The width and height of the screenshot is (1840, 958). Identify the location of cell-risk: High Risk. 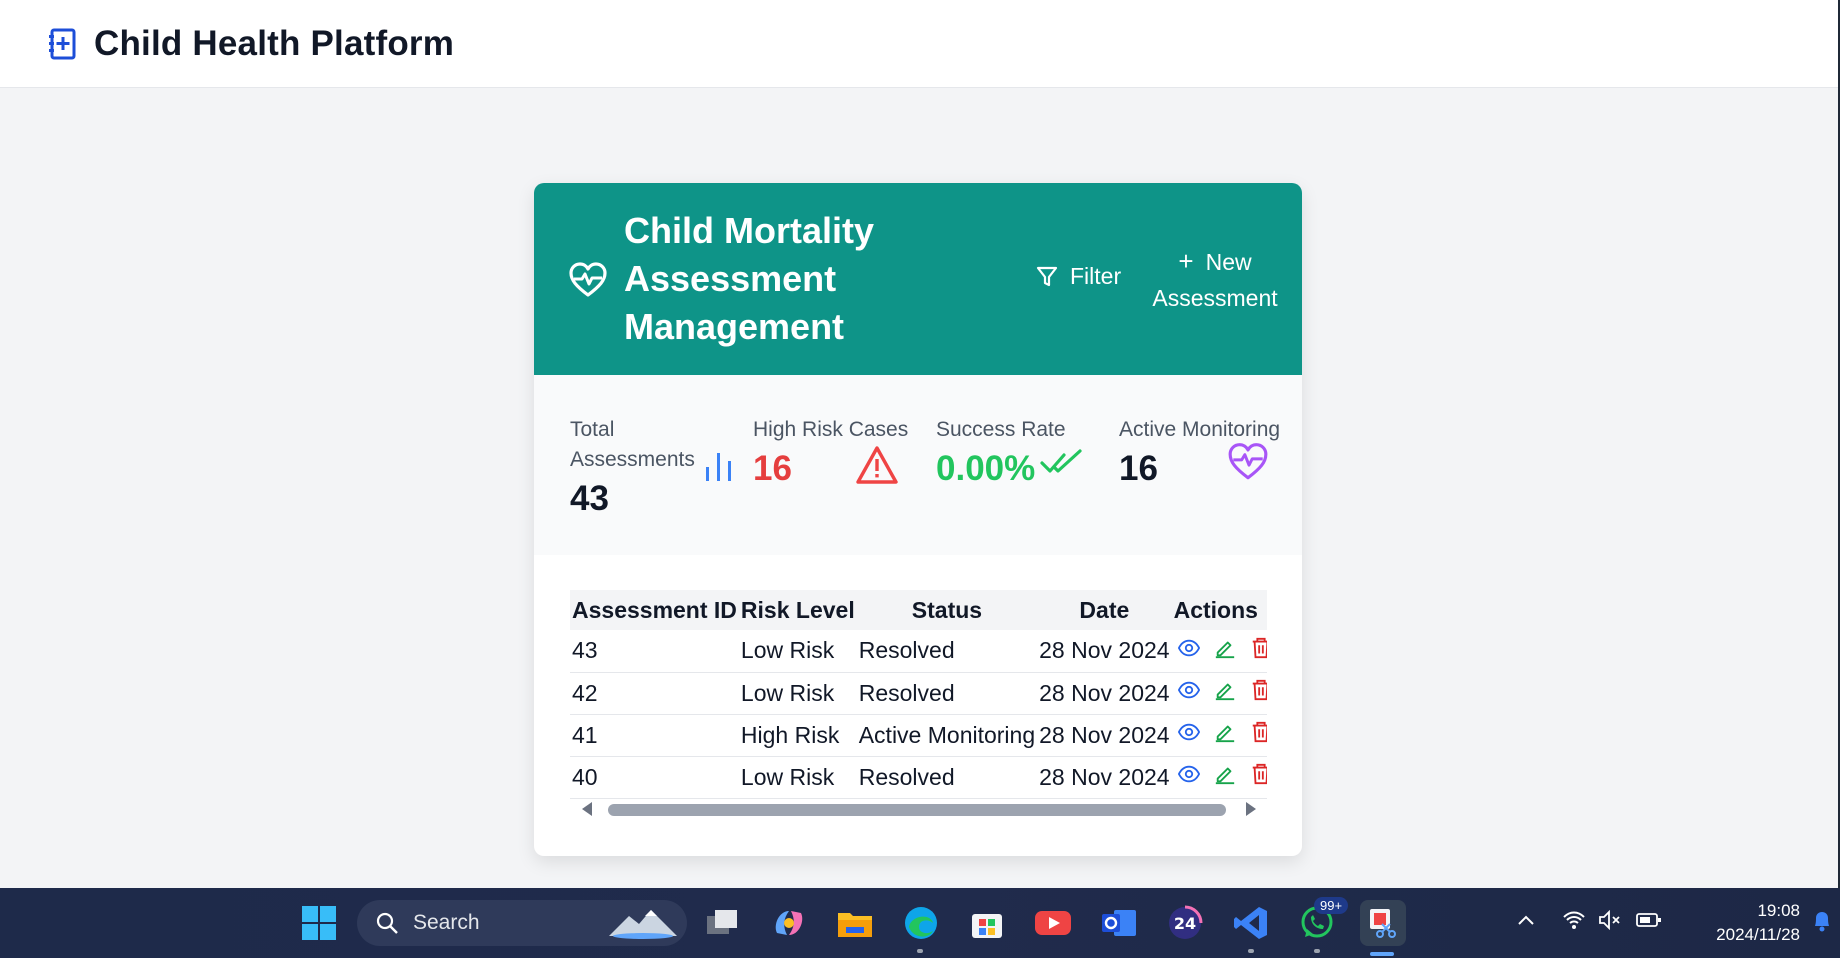
(797, 735).